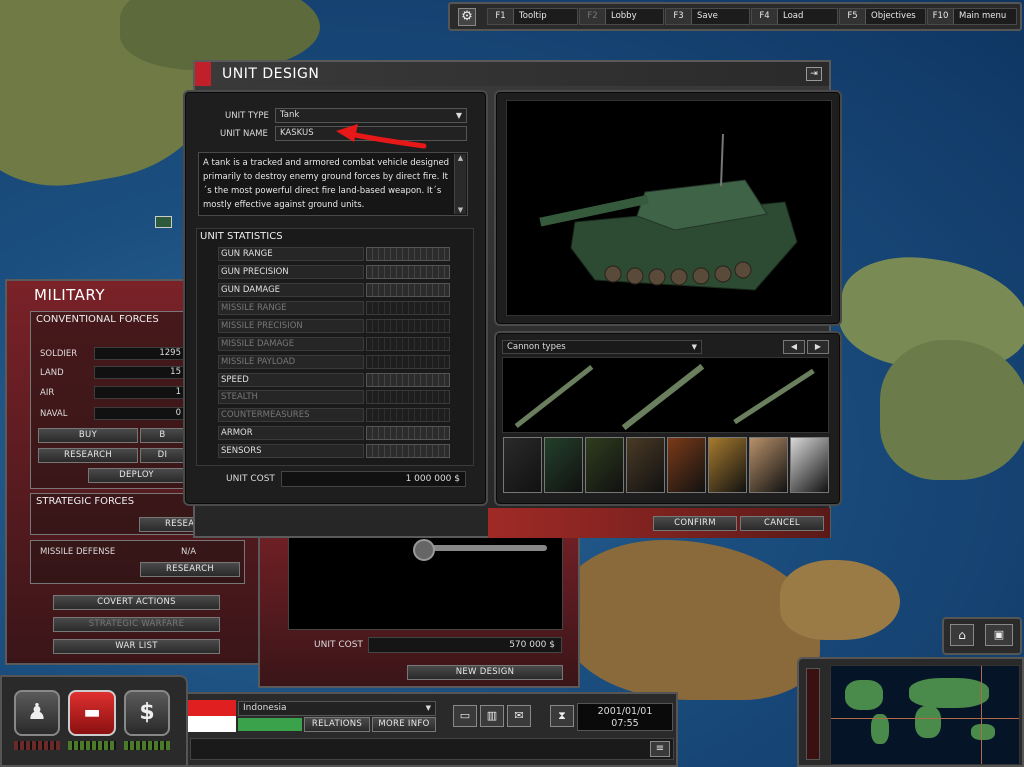  I want to click on toolbar-save-button: F3 Save, so click(707, 16).